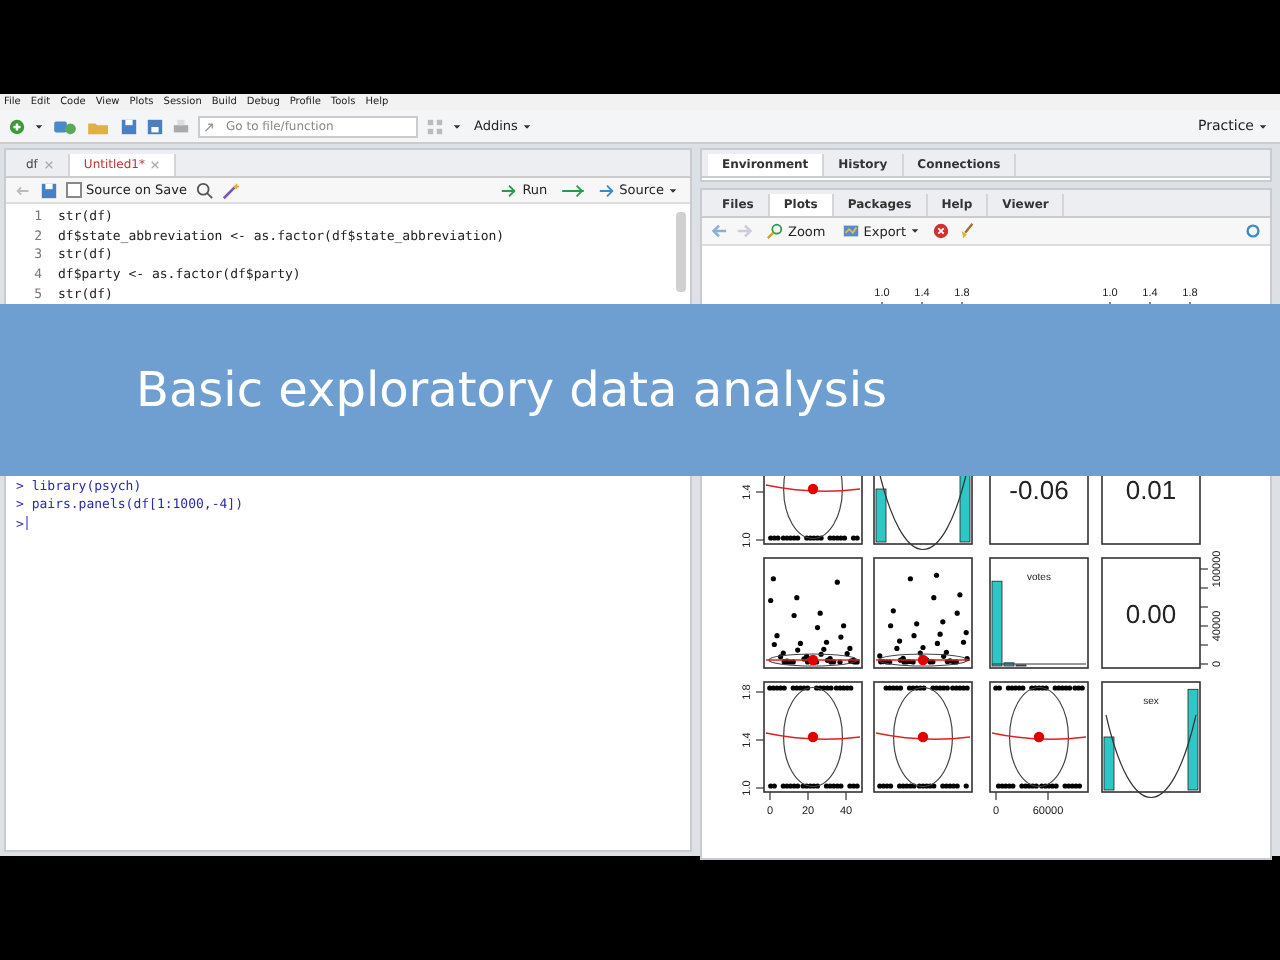 The width and height of the screenshot is (1280, 960). What do you see at coordinates (775, 231) in the screenshot?
I see `magnifier-icon` at bounding box center [775, 231].